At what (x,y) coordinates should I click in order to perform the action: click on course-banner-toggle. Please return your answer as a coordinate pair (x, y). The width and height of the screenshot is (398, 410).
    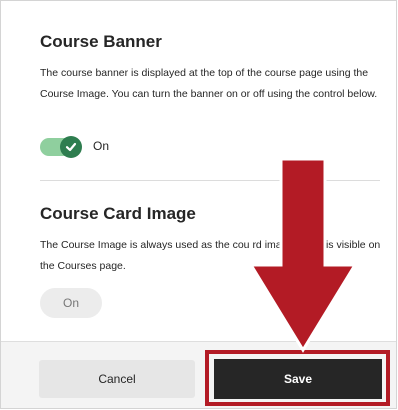
    Looking at the image, I should click on (62, 147).